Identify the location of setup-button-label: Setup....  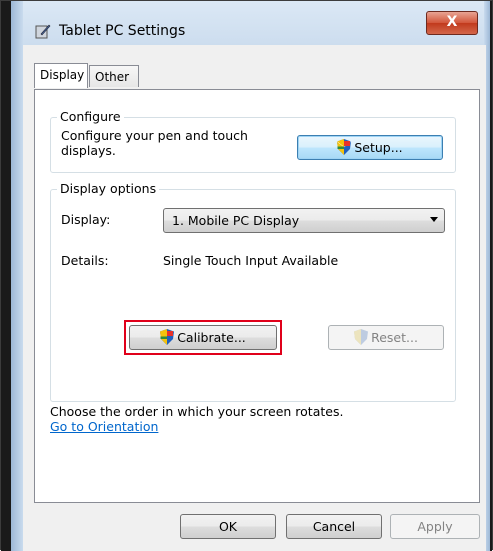
(378, 147).